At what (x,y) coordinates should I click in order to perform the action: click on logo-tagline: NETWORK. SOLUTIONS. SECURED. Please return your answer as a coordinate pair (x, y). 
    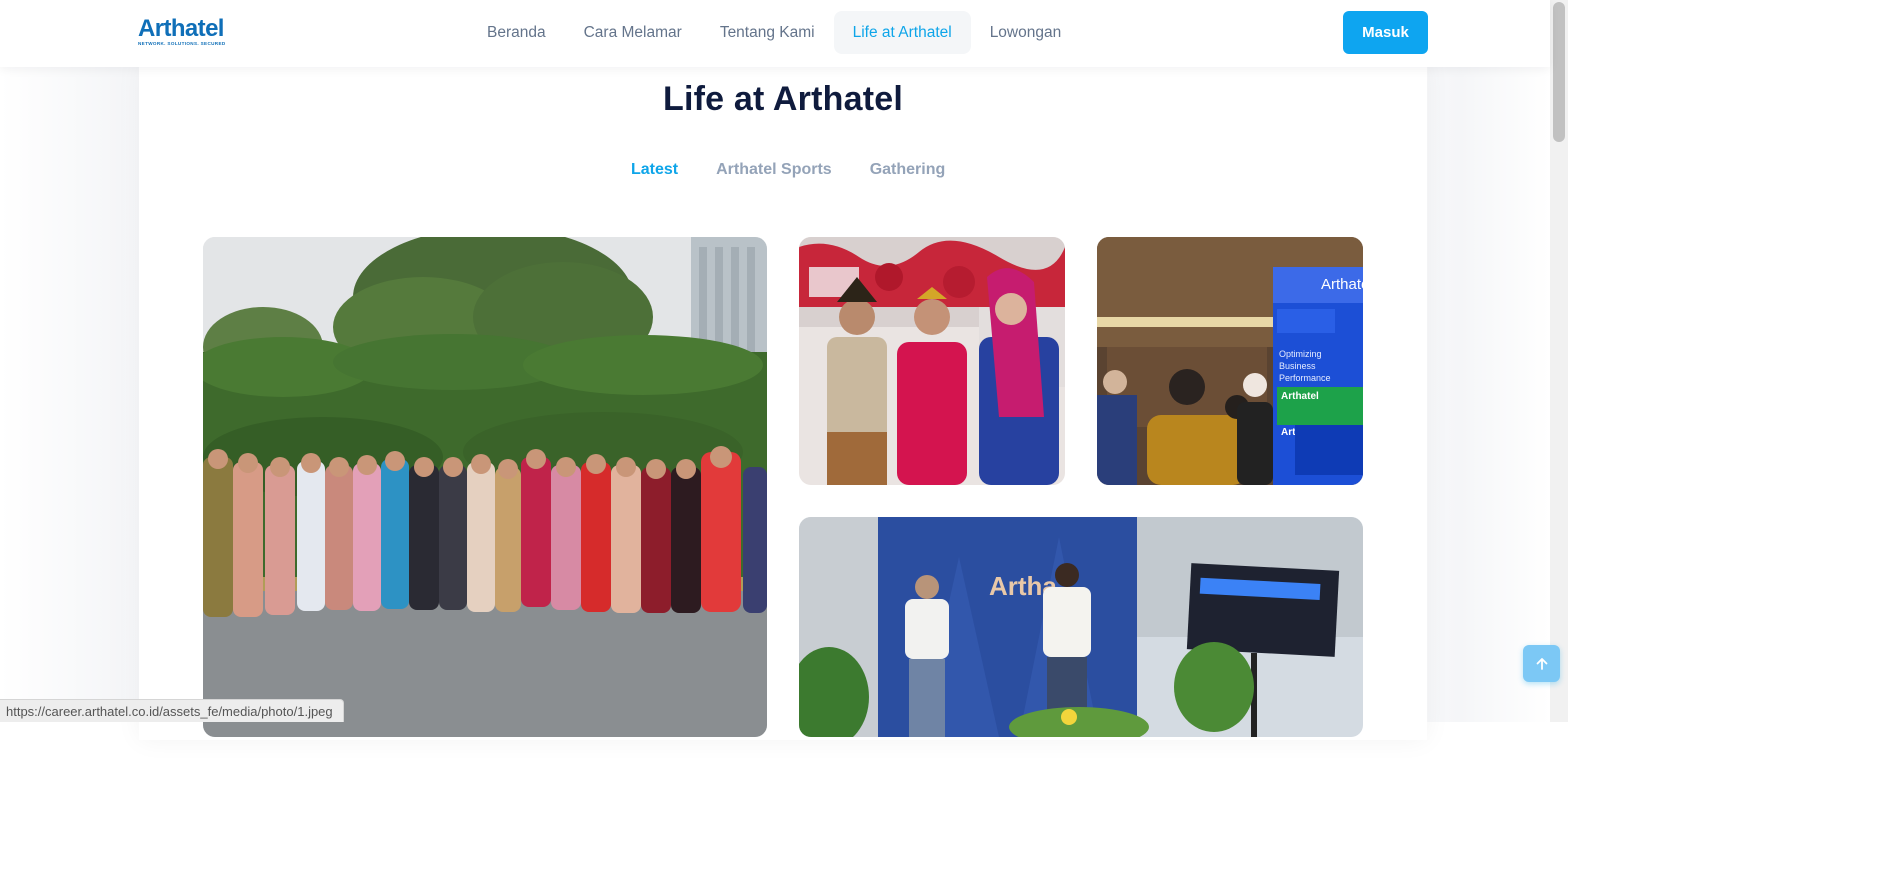
    Looking at the image, I should click on (182, 43).